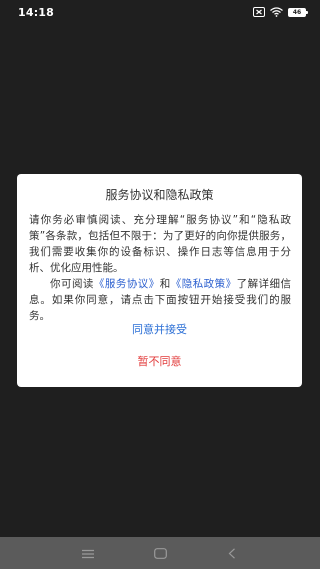  What do you see at coordinates (36, 12) in the screenshot?
I see `status-time: 14:18` at bounding box center [36, 12].